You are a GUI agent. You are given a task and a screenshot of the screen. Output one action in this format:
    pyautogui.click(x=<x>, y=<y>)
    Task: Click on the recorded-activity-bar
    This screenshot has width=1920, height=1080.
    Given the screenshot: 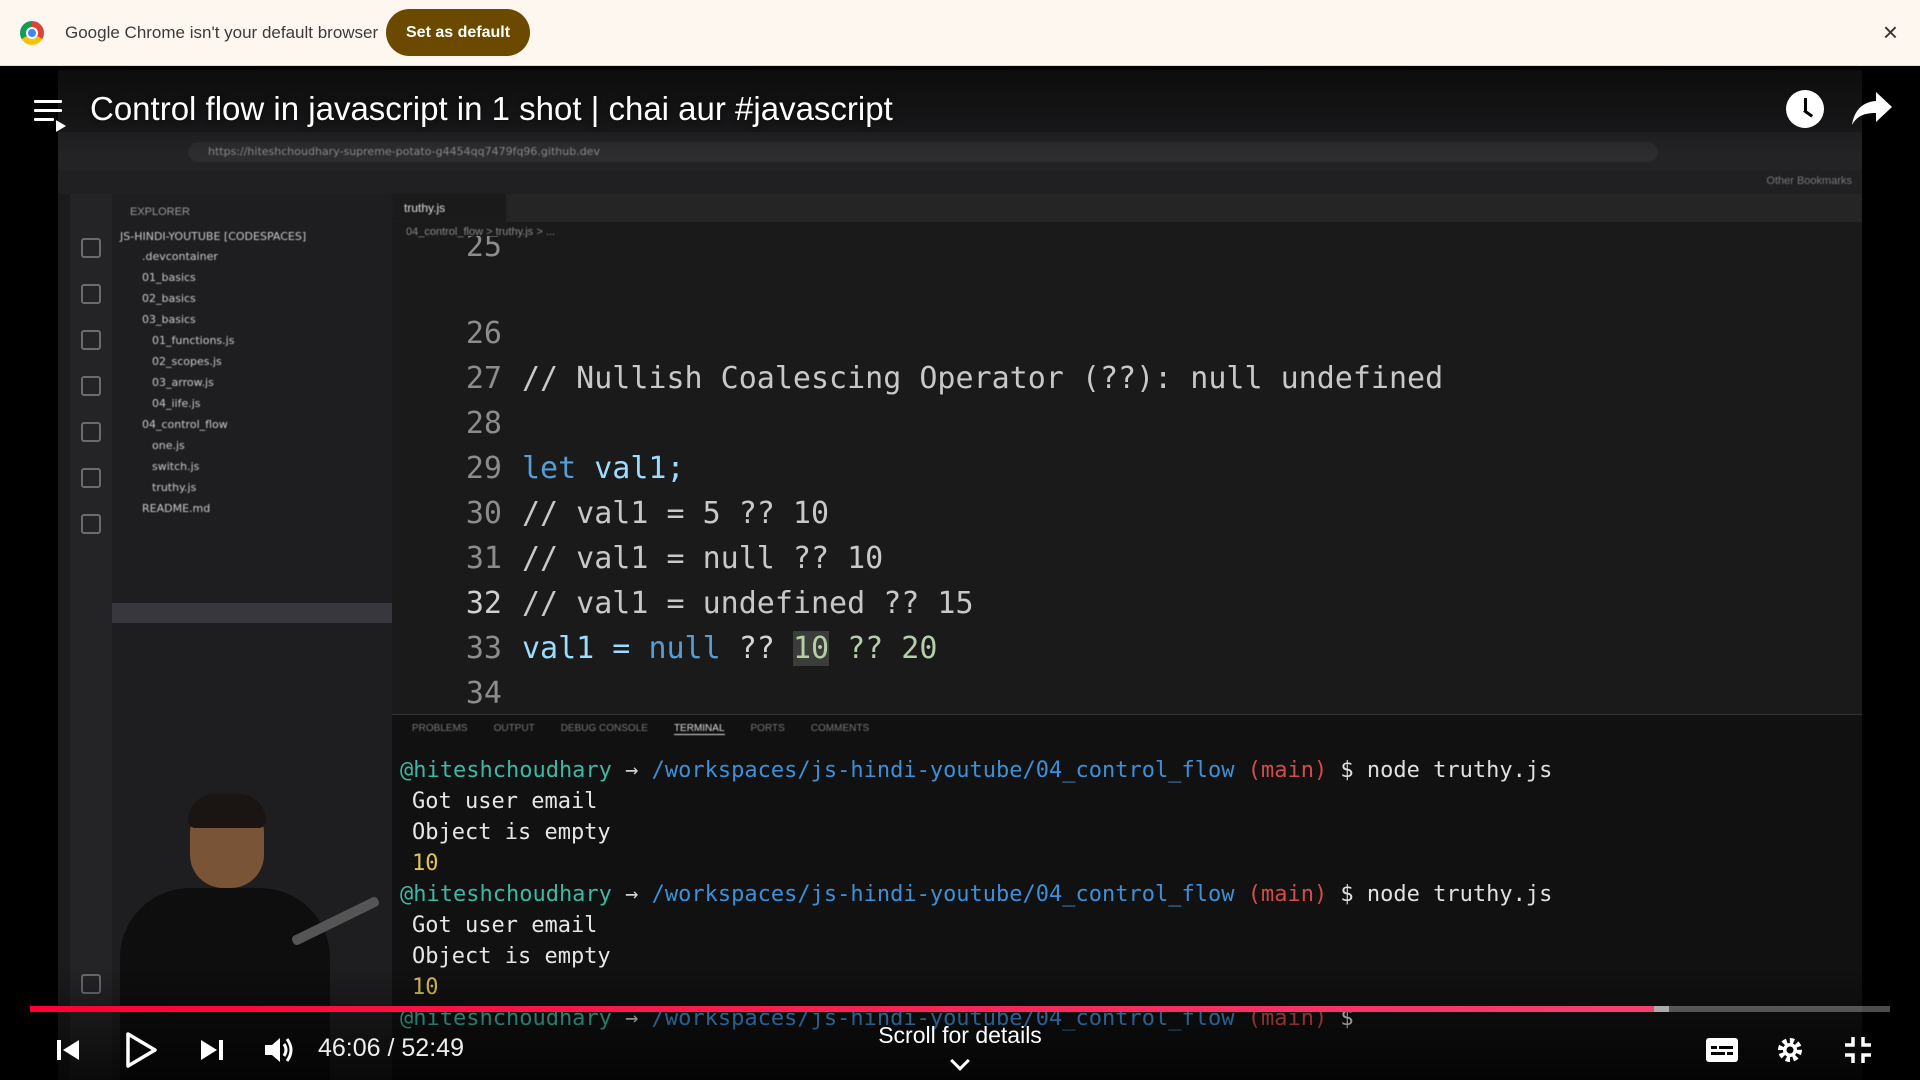 What is the action you would take?
    pyautogui.click(x=91, y=637)
    